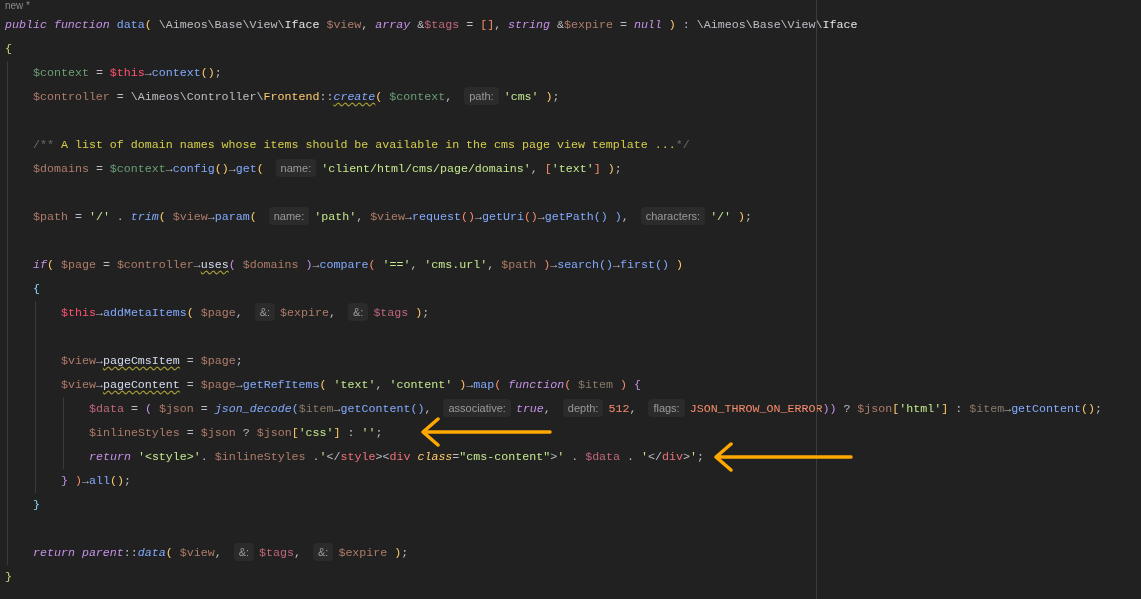  Describe the element at coordinates (96, 481) in the screenshot. I see `code-line: } )→all();` at that location.